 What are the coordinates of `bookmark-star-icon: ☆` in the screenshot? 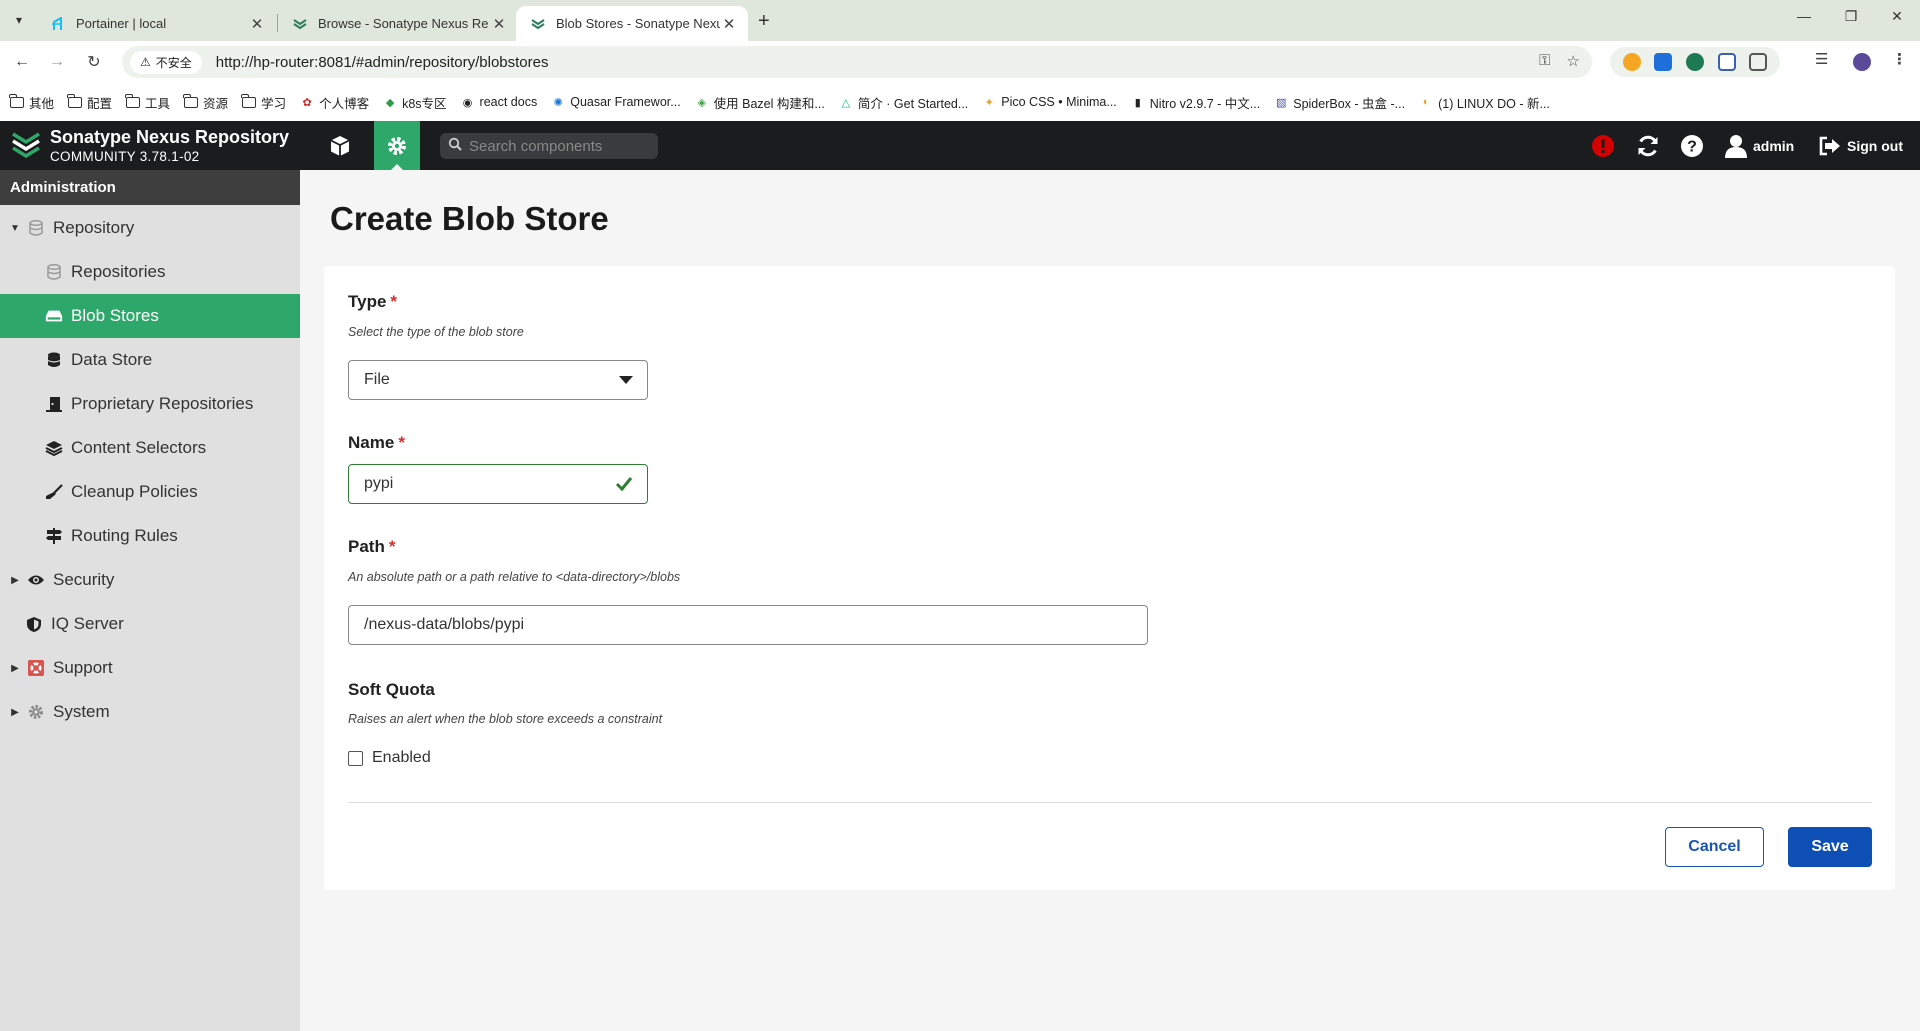 It's located at (1573, 61).